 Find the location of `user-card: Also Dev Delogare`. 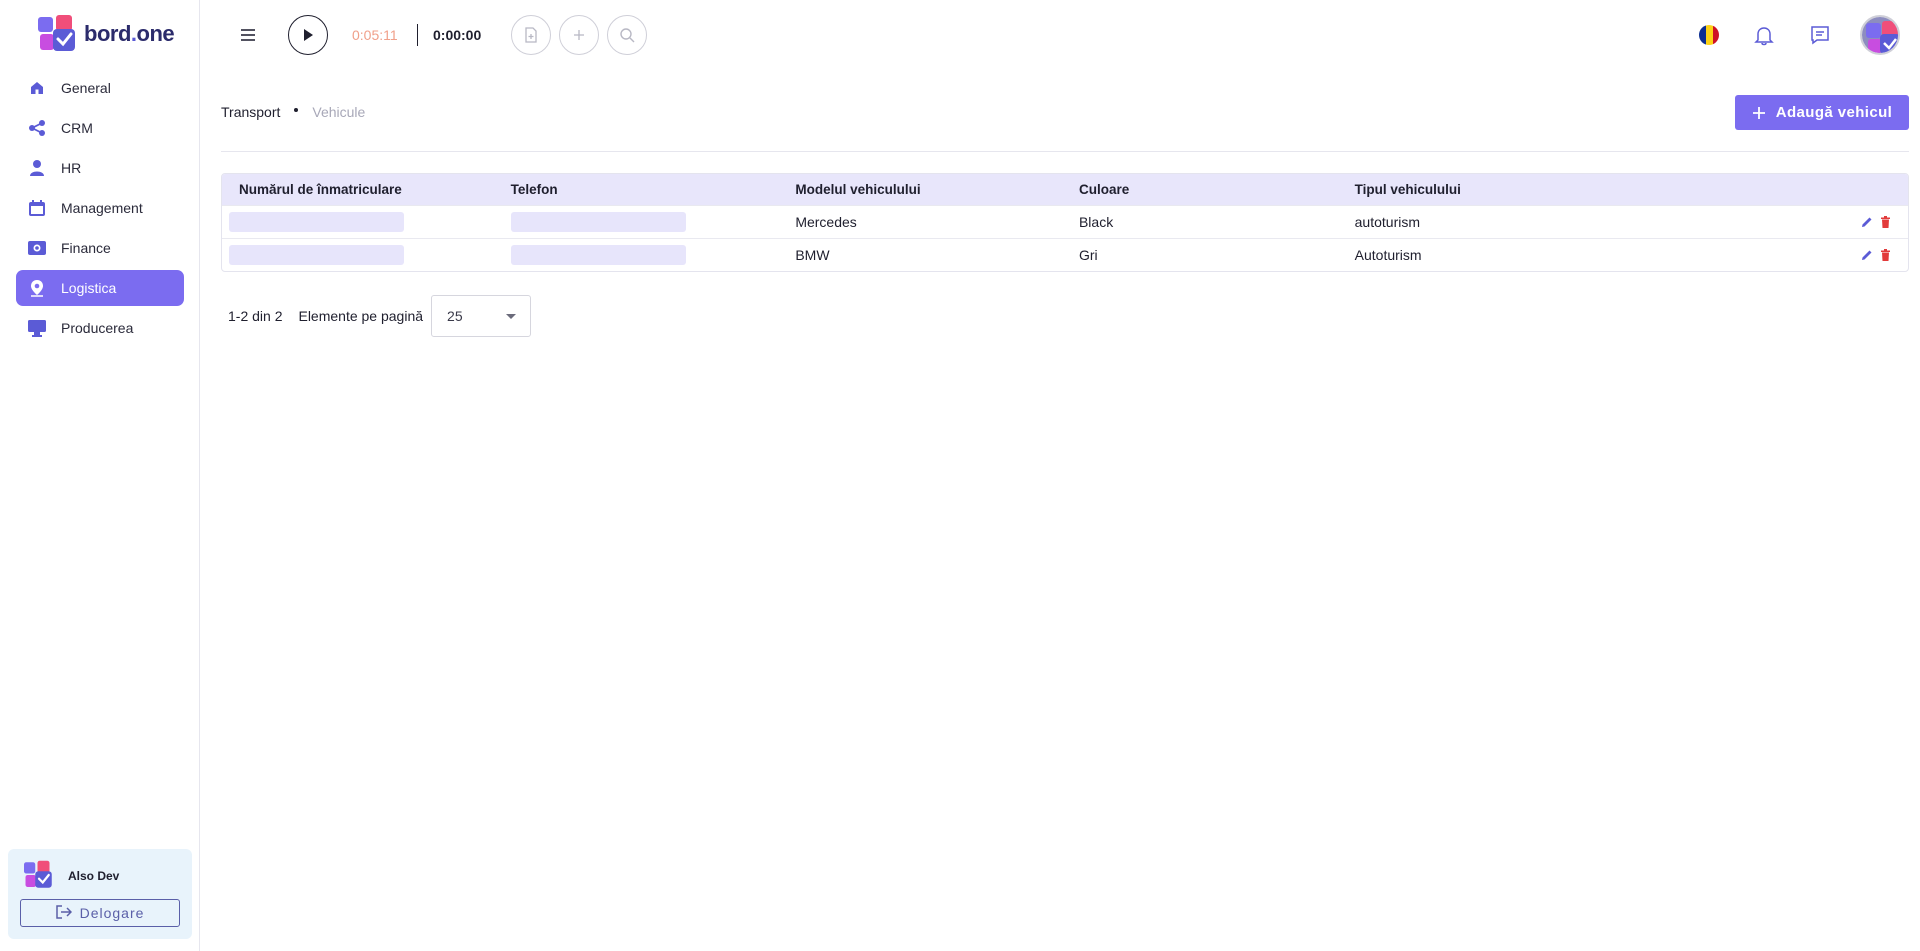

user-card: Also Dev Delogare is located at coordinates (100, 894).